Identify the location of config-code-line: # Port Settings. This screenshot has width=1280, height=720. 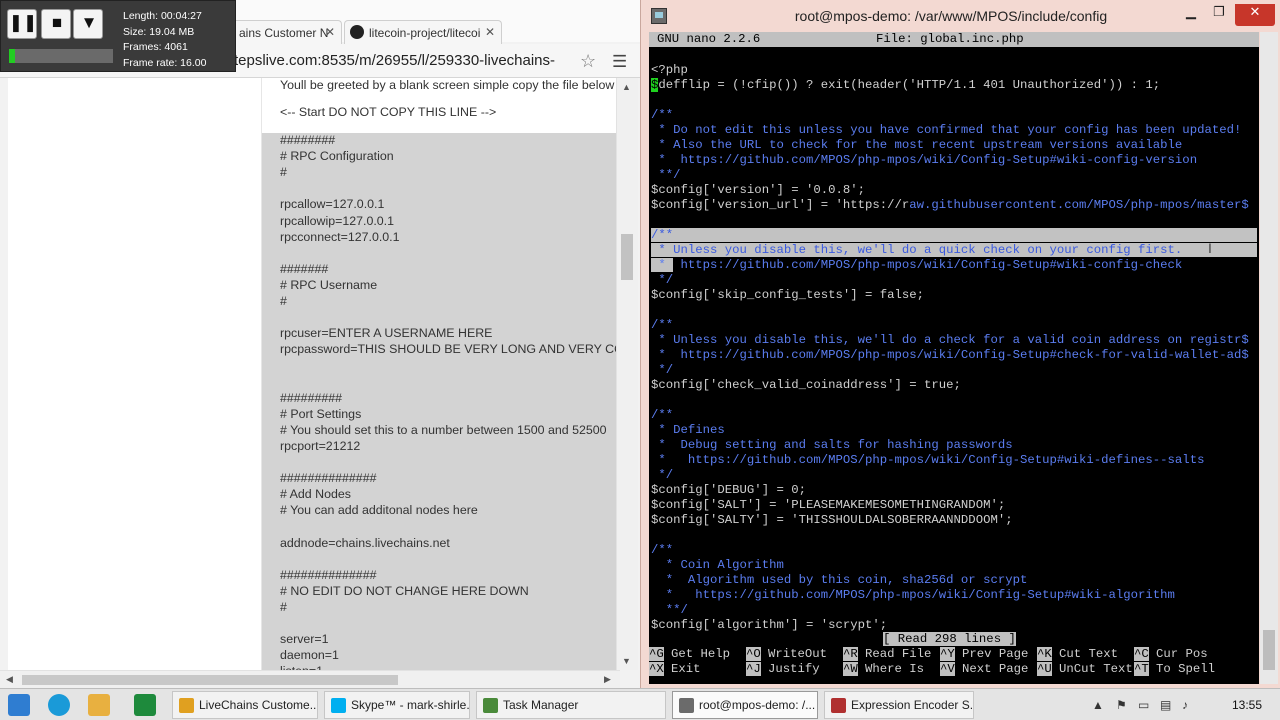
(321, 413).